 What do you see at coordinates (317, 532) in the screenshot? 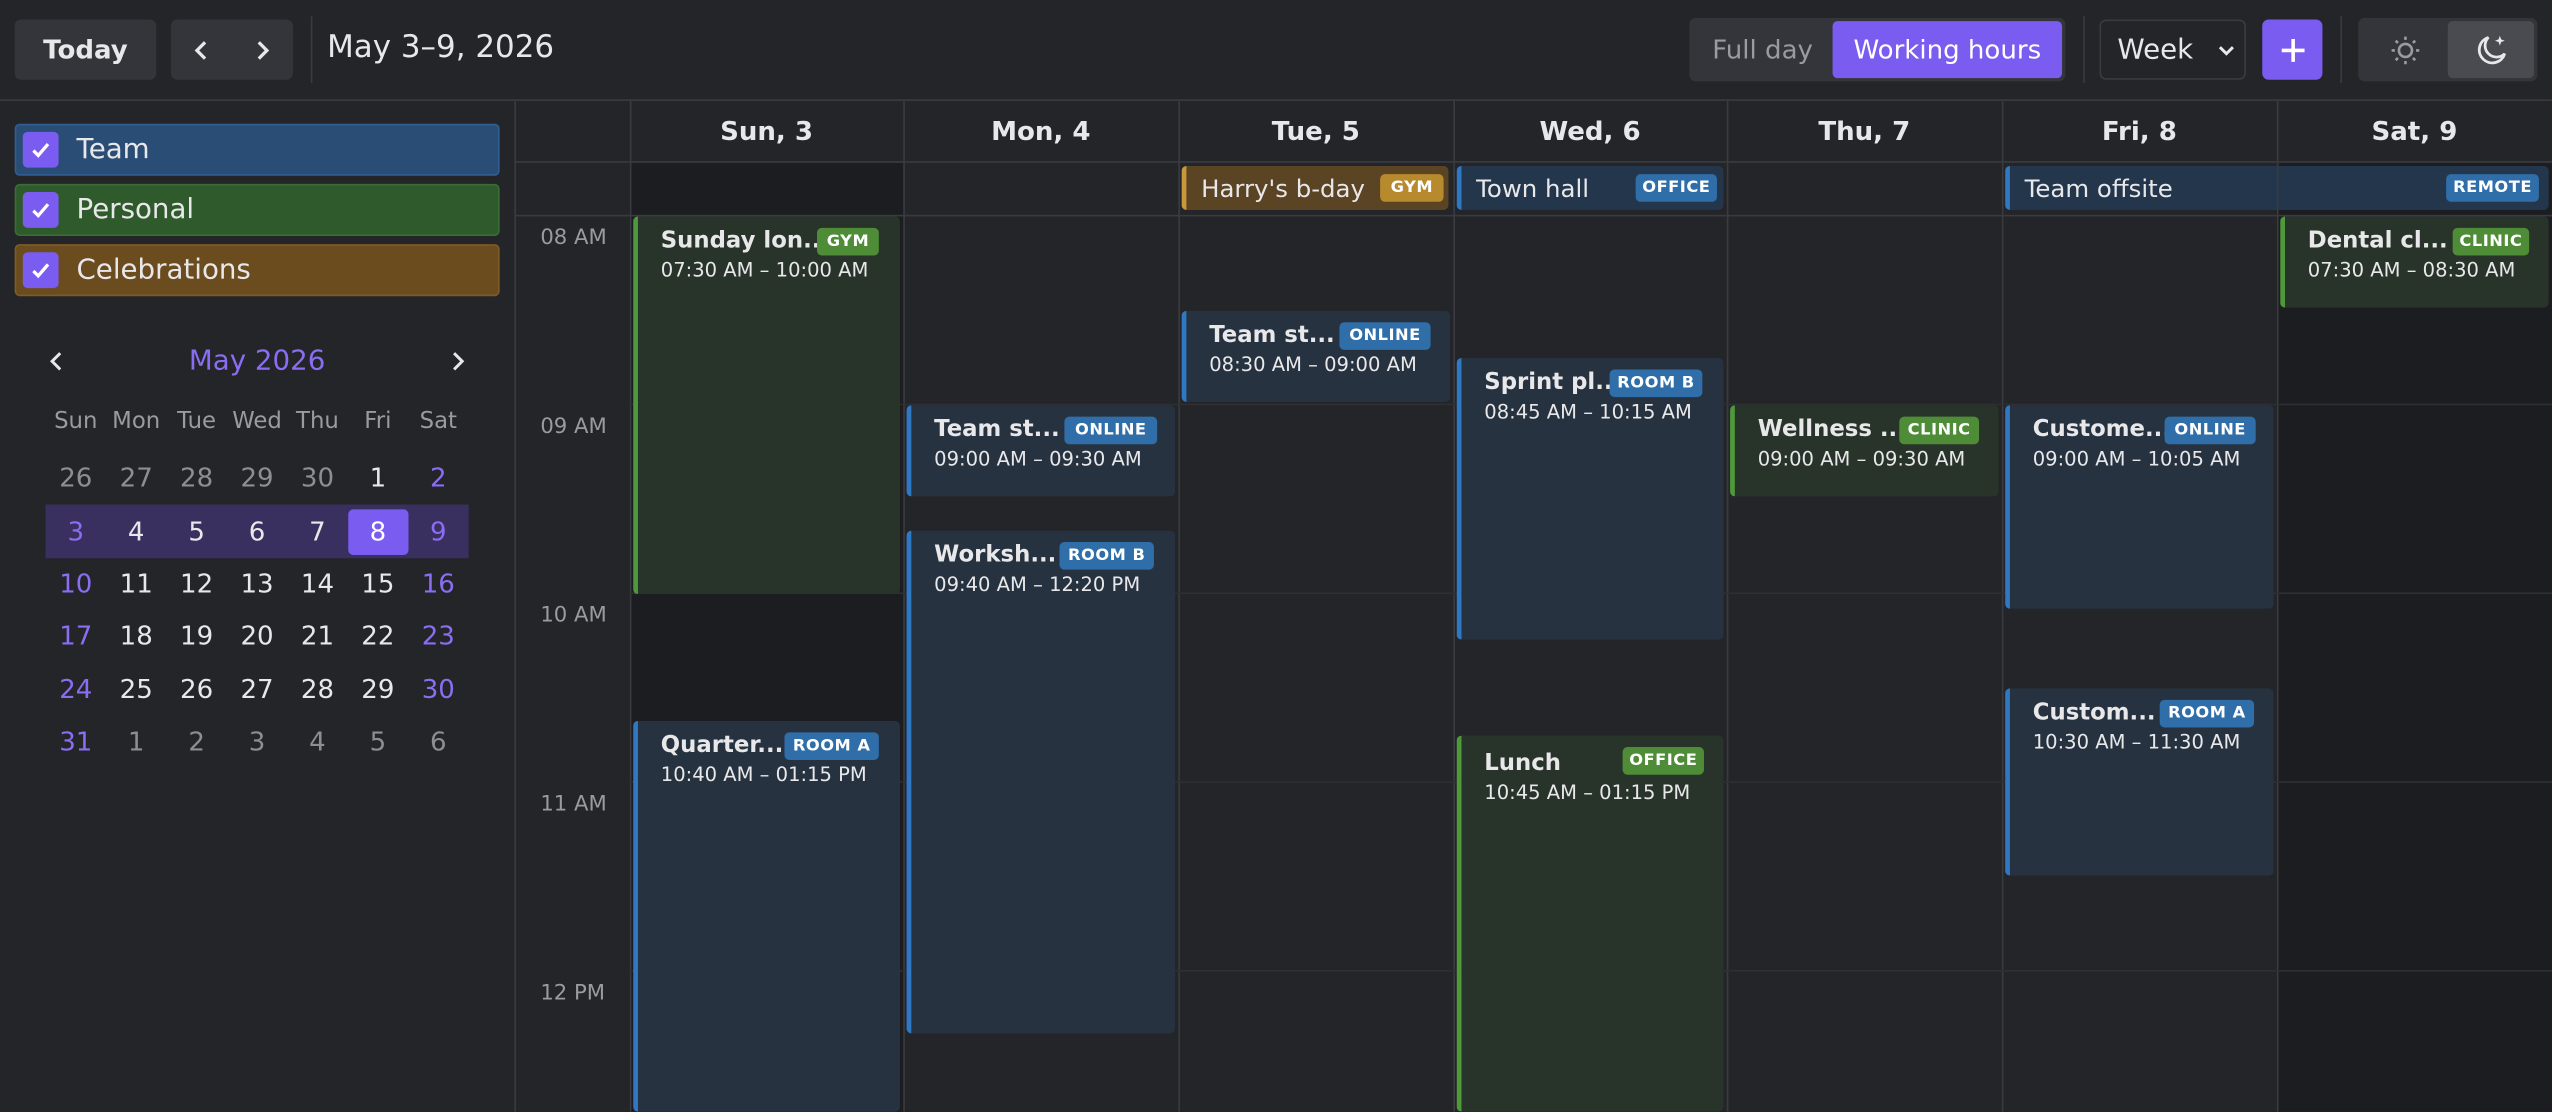
I see `mini-calendar-day: 7` at bounding box center [317, 532].